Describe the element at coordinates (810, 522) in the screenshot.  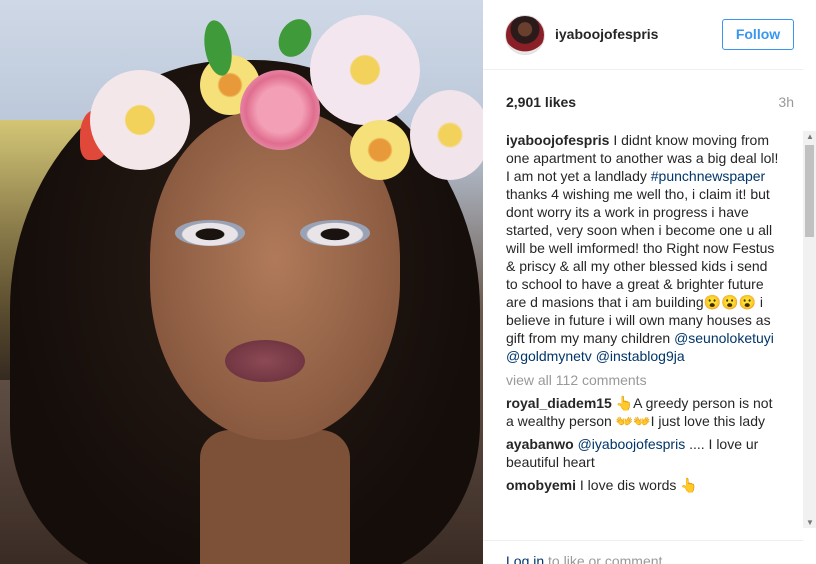
I see `scroll-down-icon: ▼` at that location.